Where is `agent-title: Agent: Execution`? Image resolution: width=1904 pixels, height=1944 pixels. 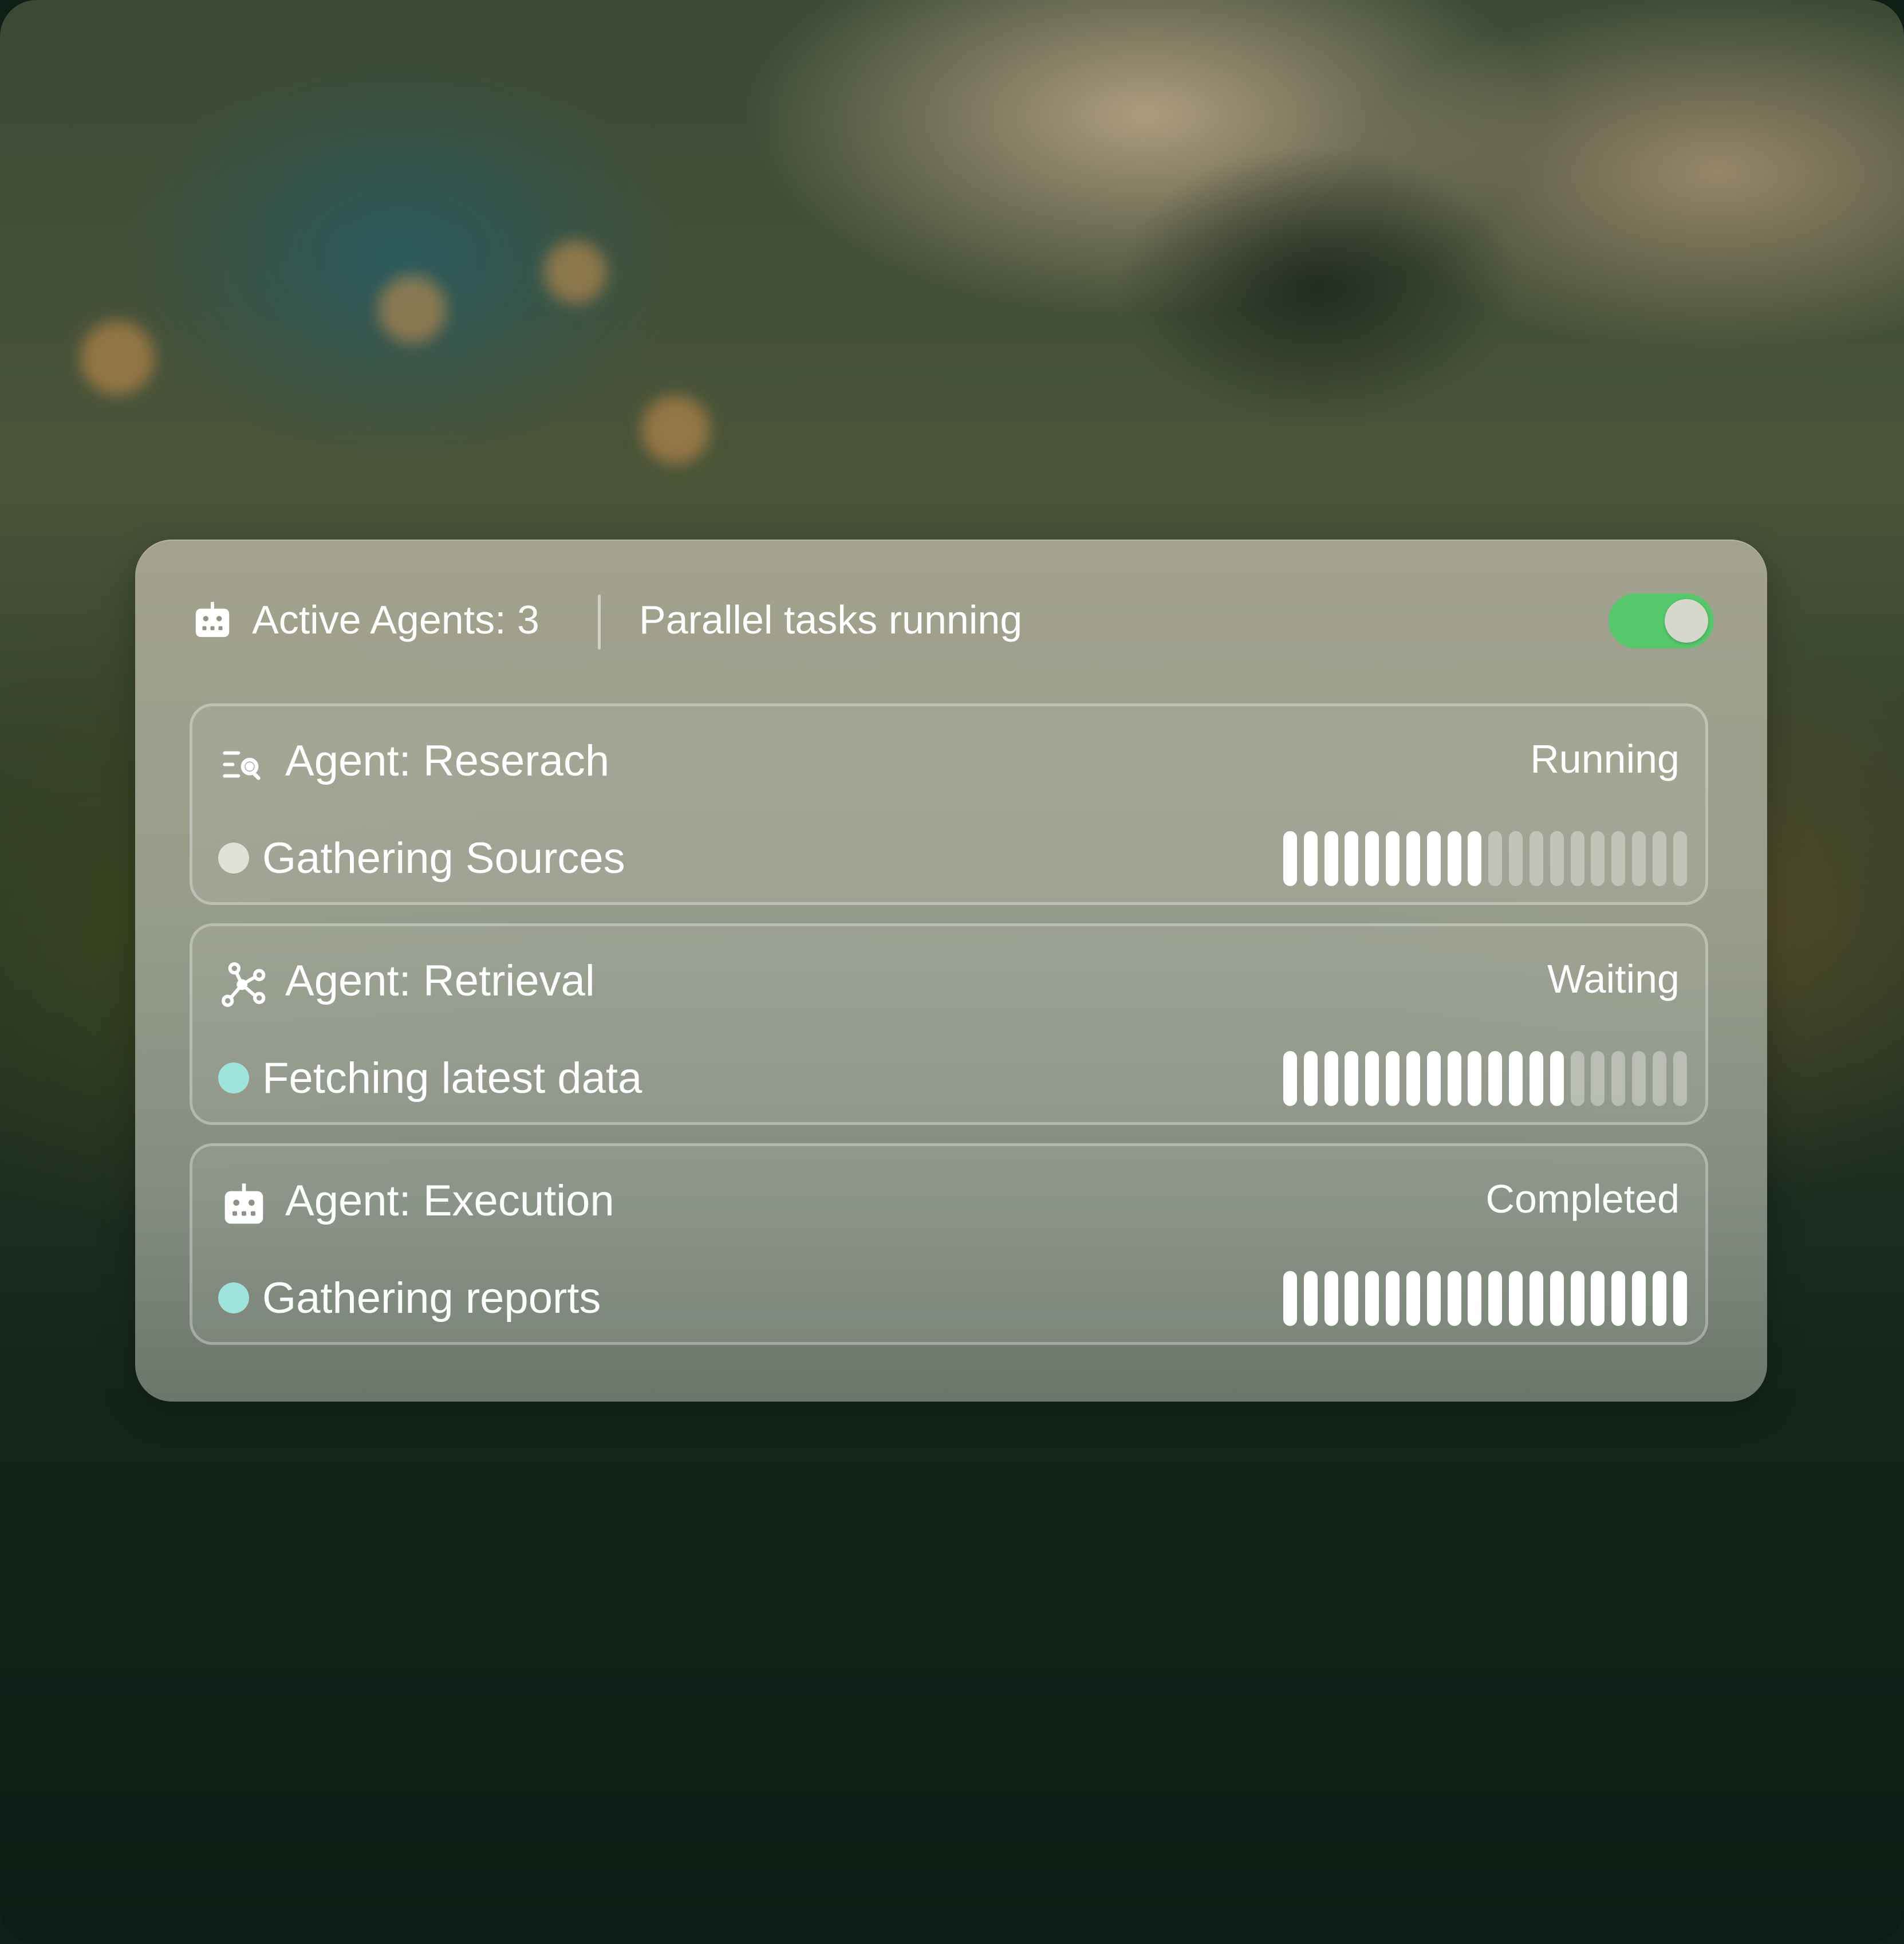
agent-title: Agent: Execution is located at coordinates (449, 1201).